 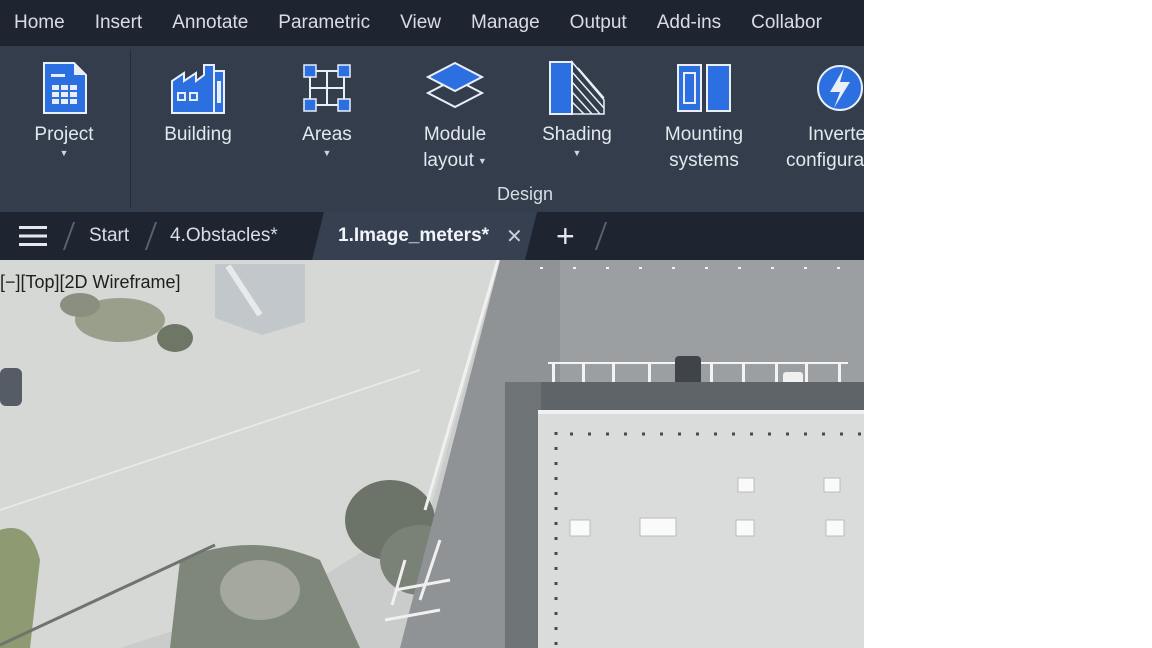 I want to click on shading-label: Shading, so click(x=577, y=134).